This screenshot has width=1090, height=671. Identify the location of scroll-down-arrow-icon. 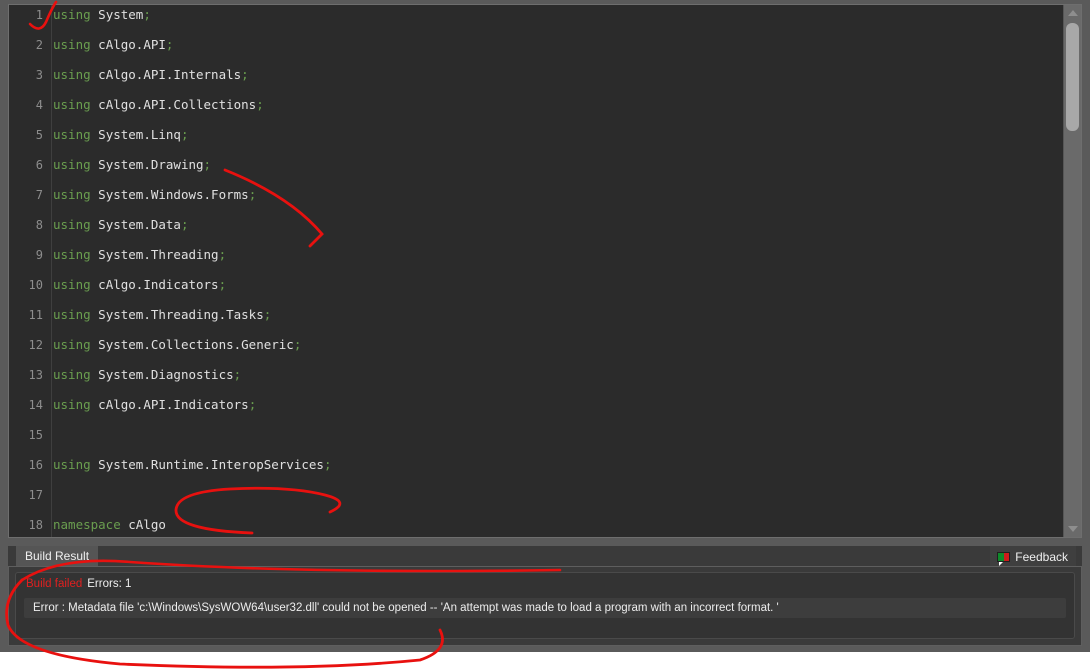
(1072, 529).